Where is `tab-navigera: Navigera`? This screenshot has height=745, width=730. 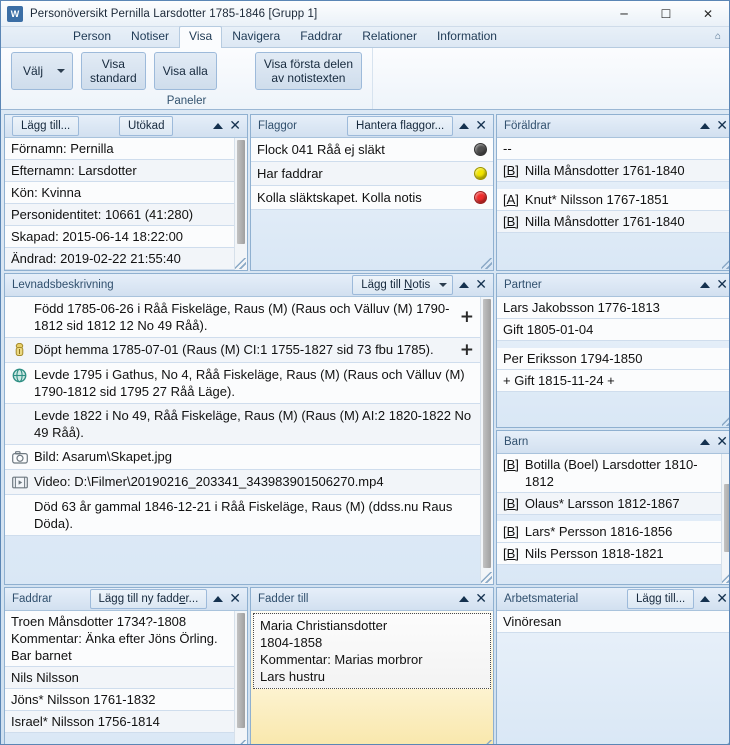 tab-navigera: Navigera is located at coordinates (256, 36).